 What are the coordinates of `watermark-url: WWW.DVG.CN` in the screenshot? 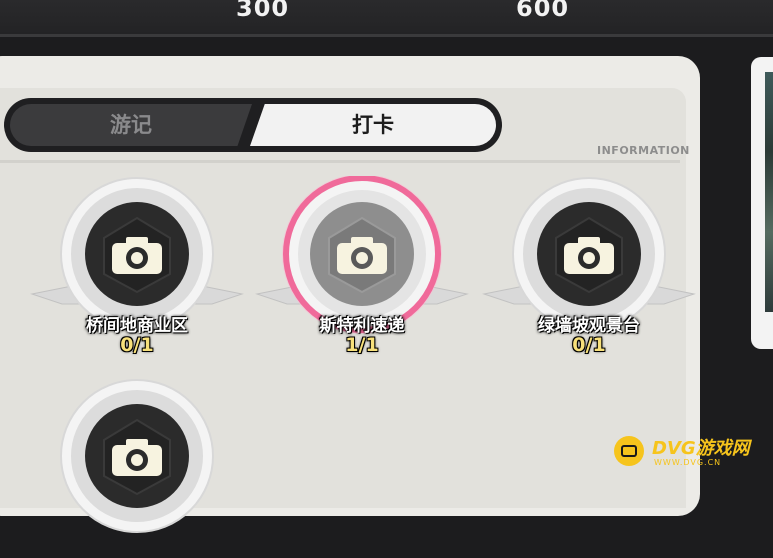 It's located at (688, 462).